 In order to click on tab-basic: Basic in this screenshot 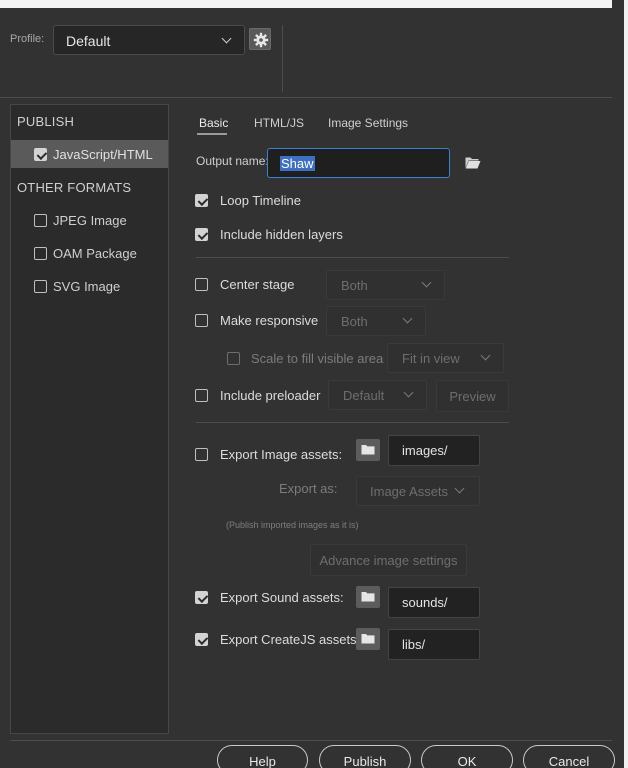, I will do `click(213, 123)`.